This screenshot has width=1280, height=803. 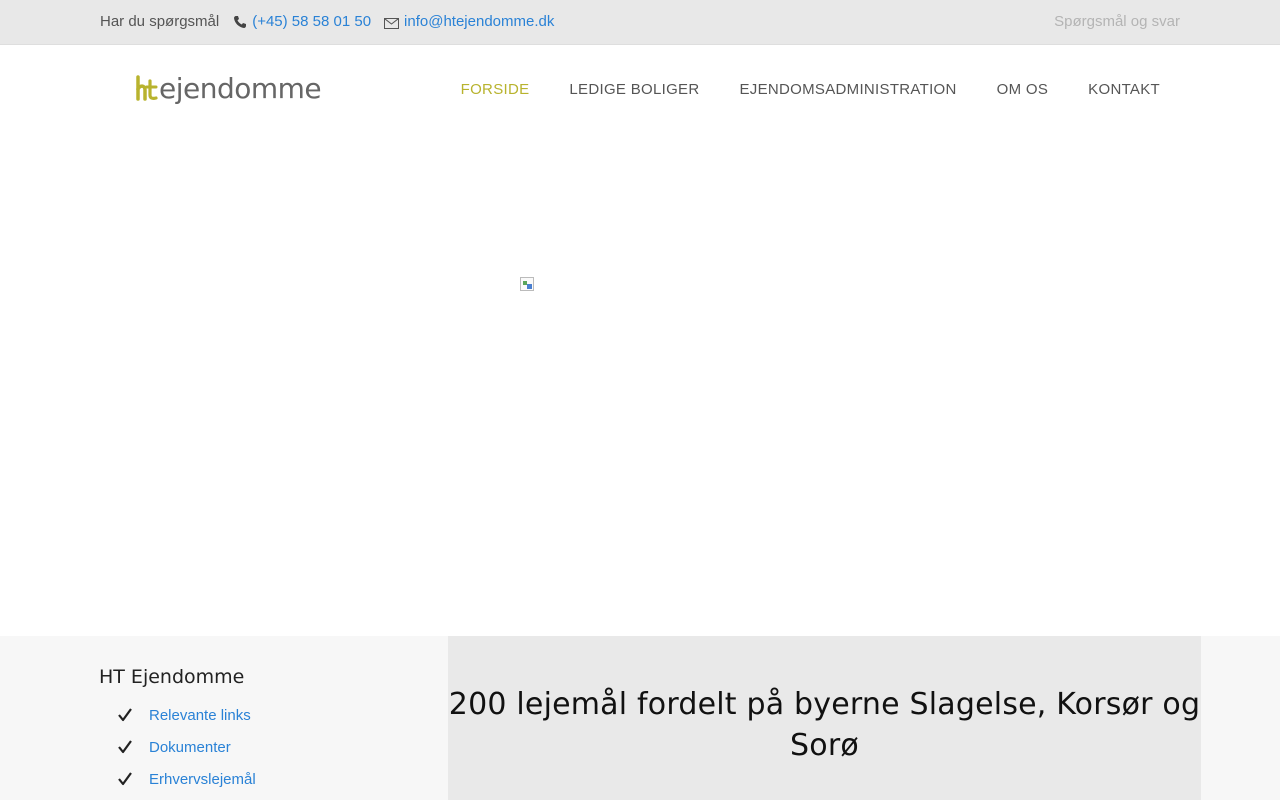 What do you see at coordinates (392, 22) in the screenshot?
I see `mail-icon` at bounding box center [392, 22].